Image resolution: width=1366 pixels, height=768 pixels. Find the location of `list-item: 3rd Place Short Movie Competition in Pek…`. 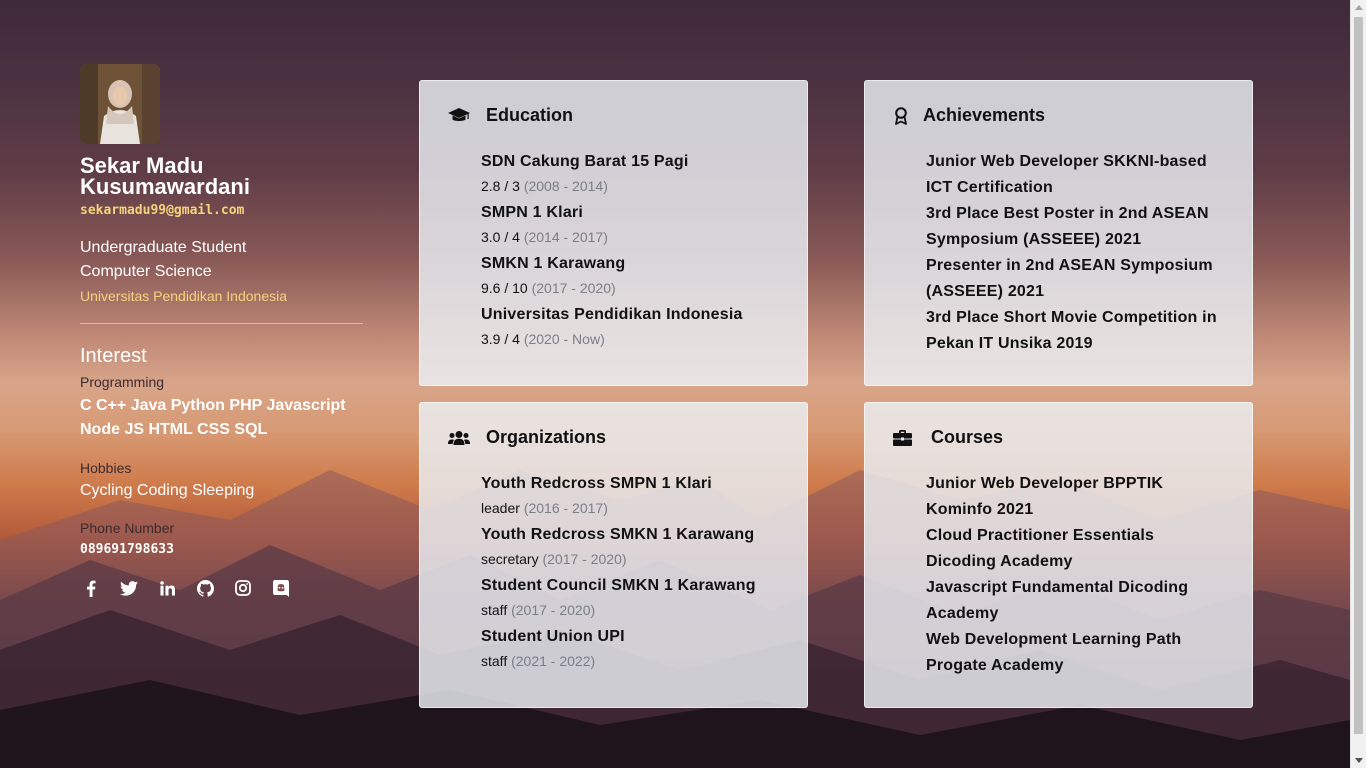

list-item: 3rd Place Short Movie Competition in Pek… is located at coordinates (1071, 330).